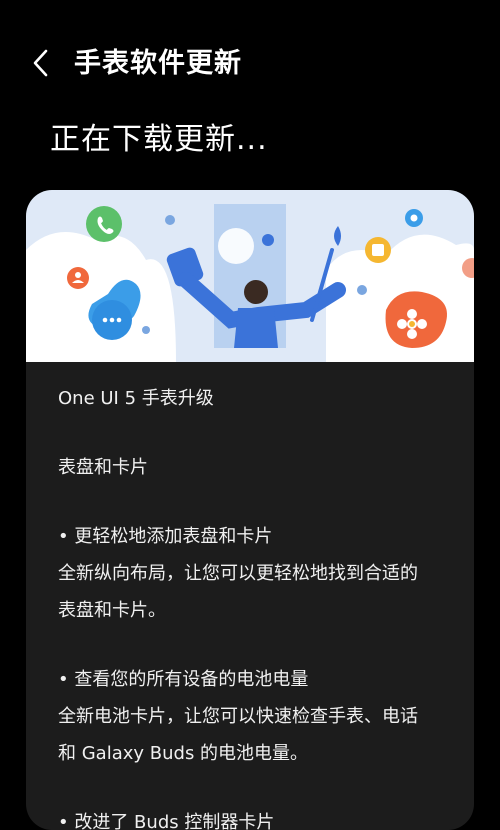  I want to click on phone-icon, so click(104, 224).